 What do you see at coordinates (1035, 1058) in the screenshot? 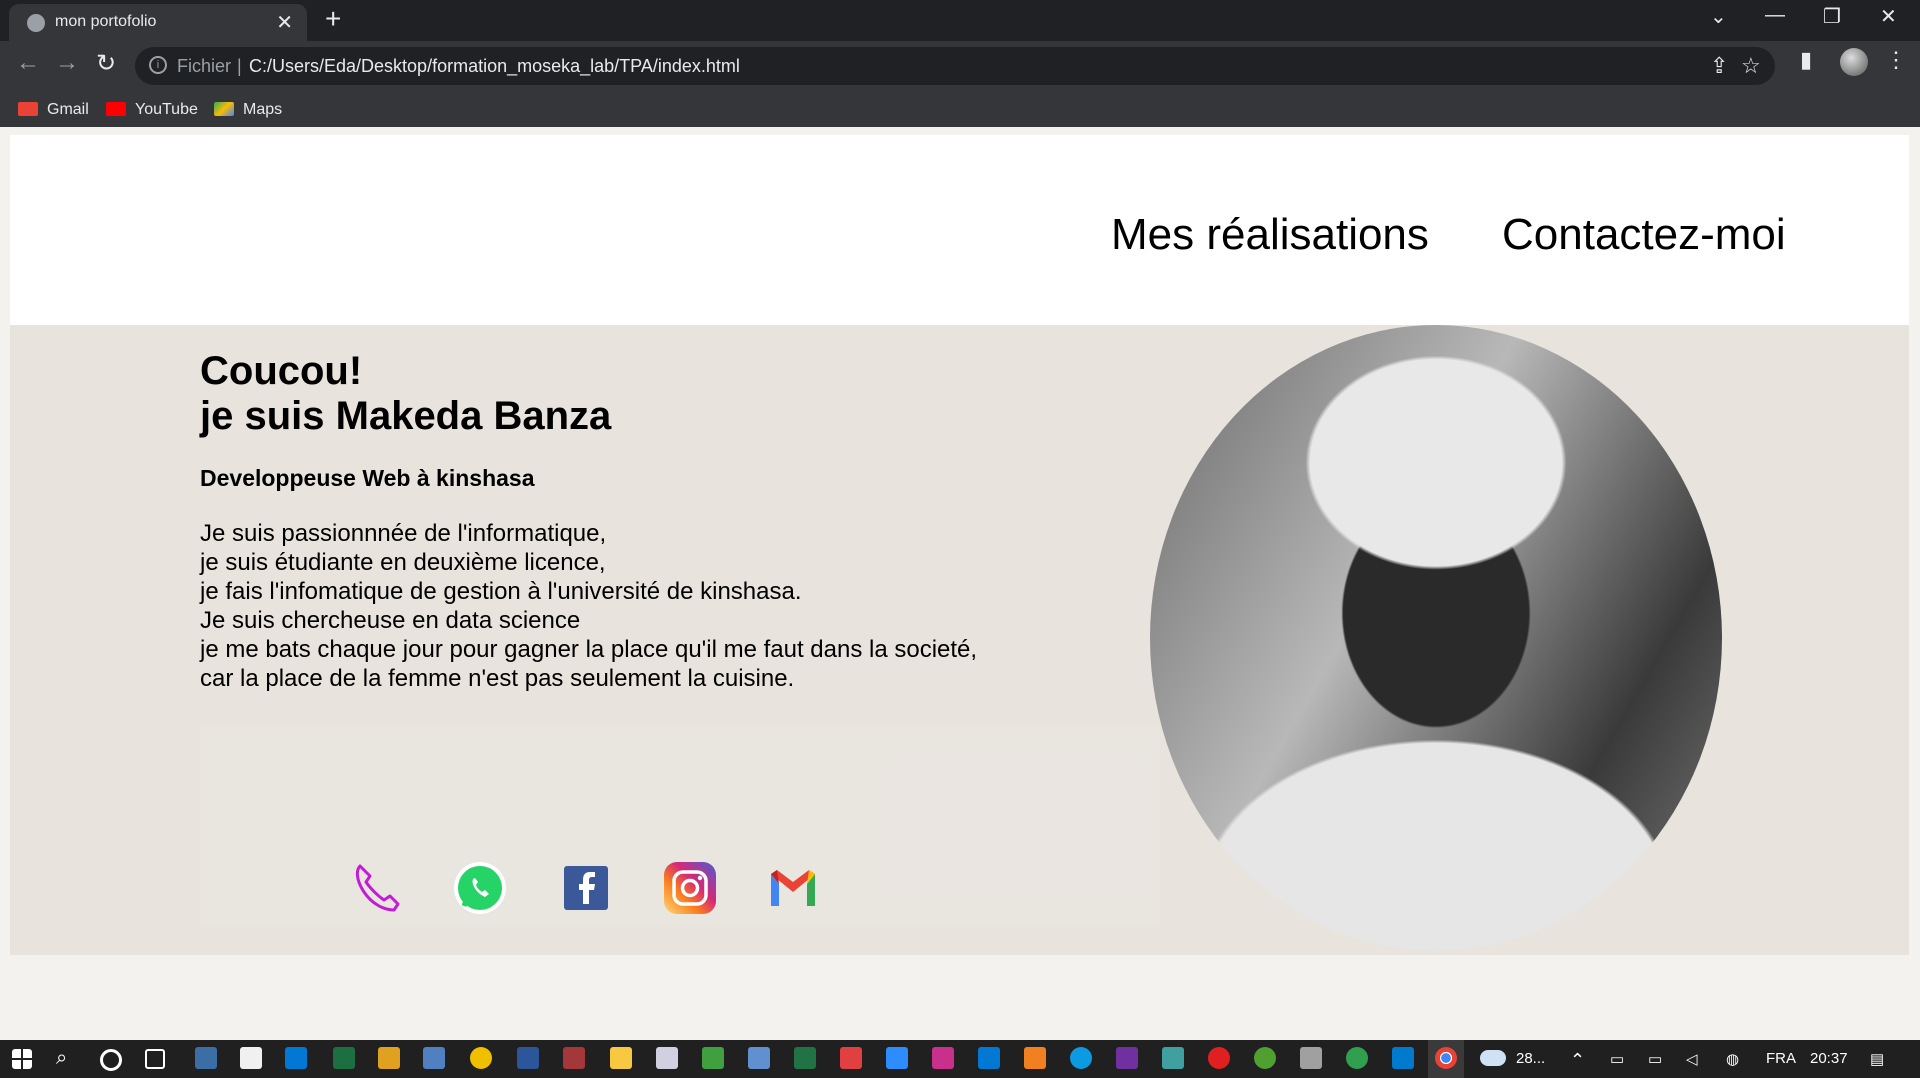
I see `vlc-icon` at bounding box center [1035, 1058].